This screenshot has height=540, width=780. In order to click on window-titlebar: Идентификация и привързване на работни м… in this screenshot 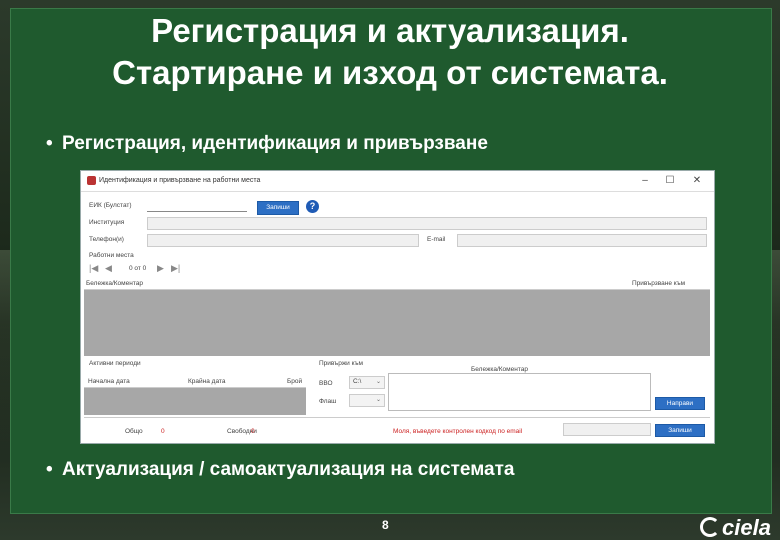, I will do `click(397, 181)`.